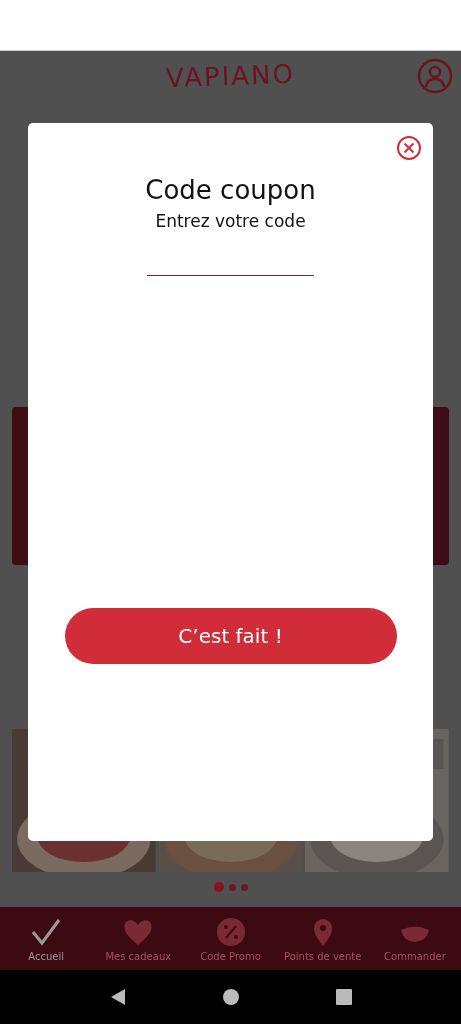  I want to click on nav-tab: Code Promo, so click(230, 938).